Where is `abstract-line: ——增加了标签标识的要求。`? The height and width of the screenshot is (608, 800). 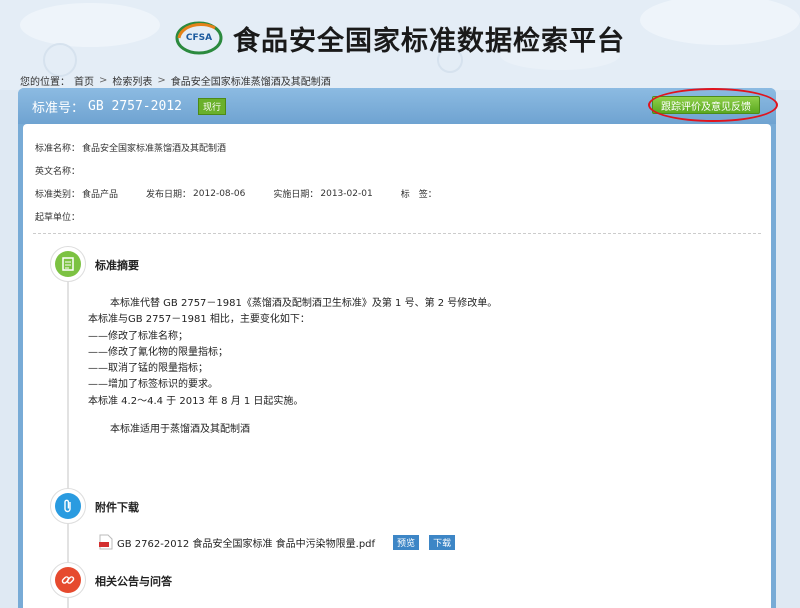
abstract-line: ——增加了标签标识的要求。 is located at coordinates (153, 385).